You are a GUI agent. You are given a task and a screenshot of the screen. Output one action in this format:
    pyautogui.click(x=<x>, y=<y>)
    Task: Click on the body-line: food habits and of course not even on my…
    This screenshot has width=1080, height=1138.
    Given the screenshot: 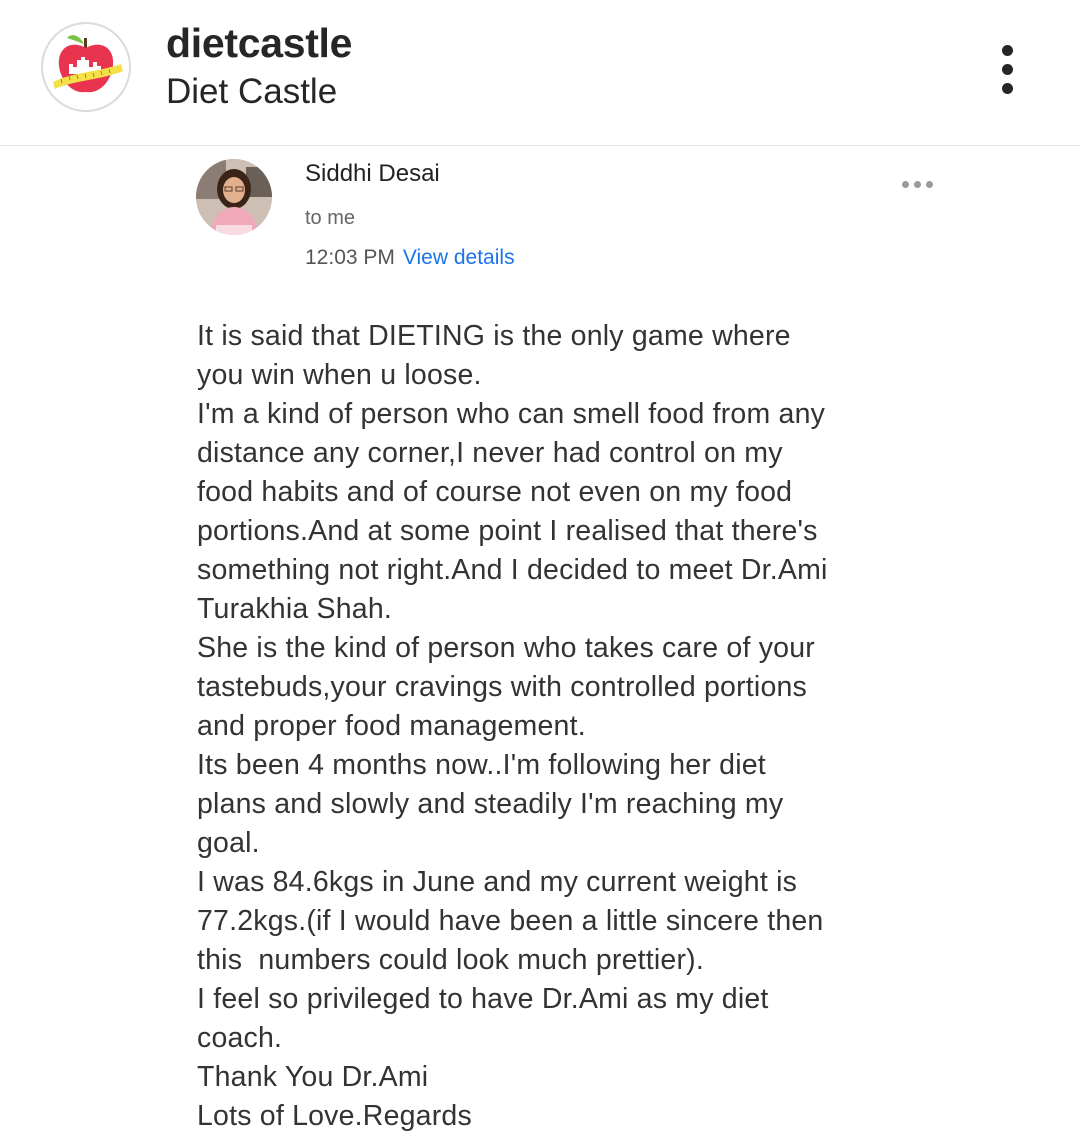 What is the action you would take?
    pyautogui.click(x=495, y=492)
    